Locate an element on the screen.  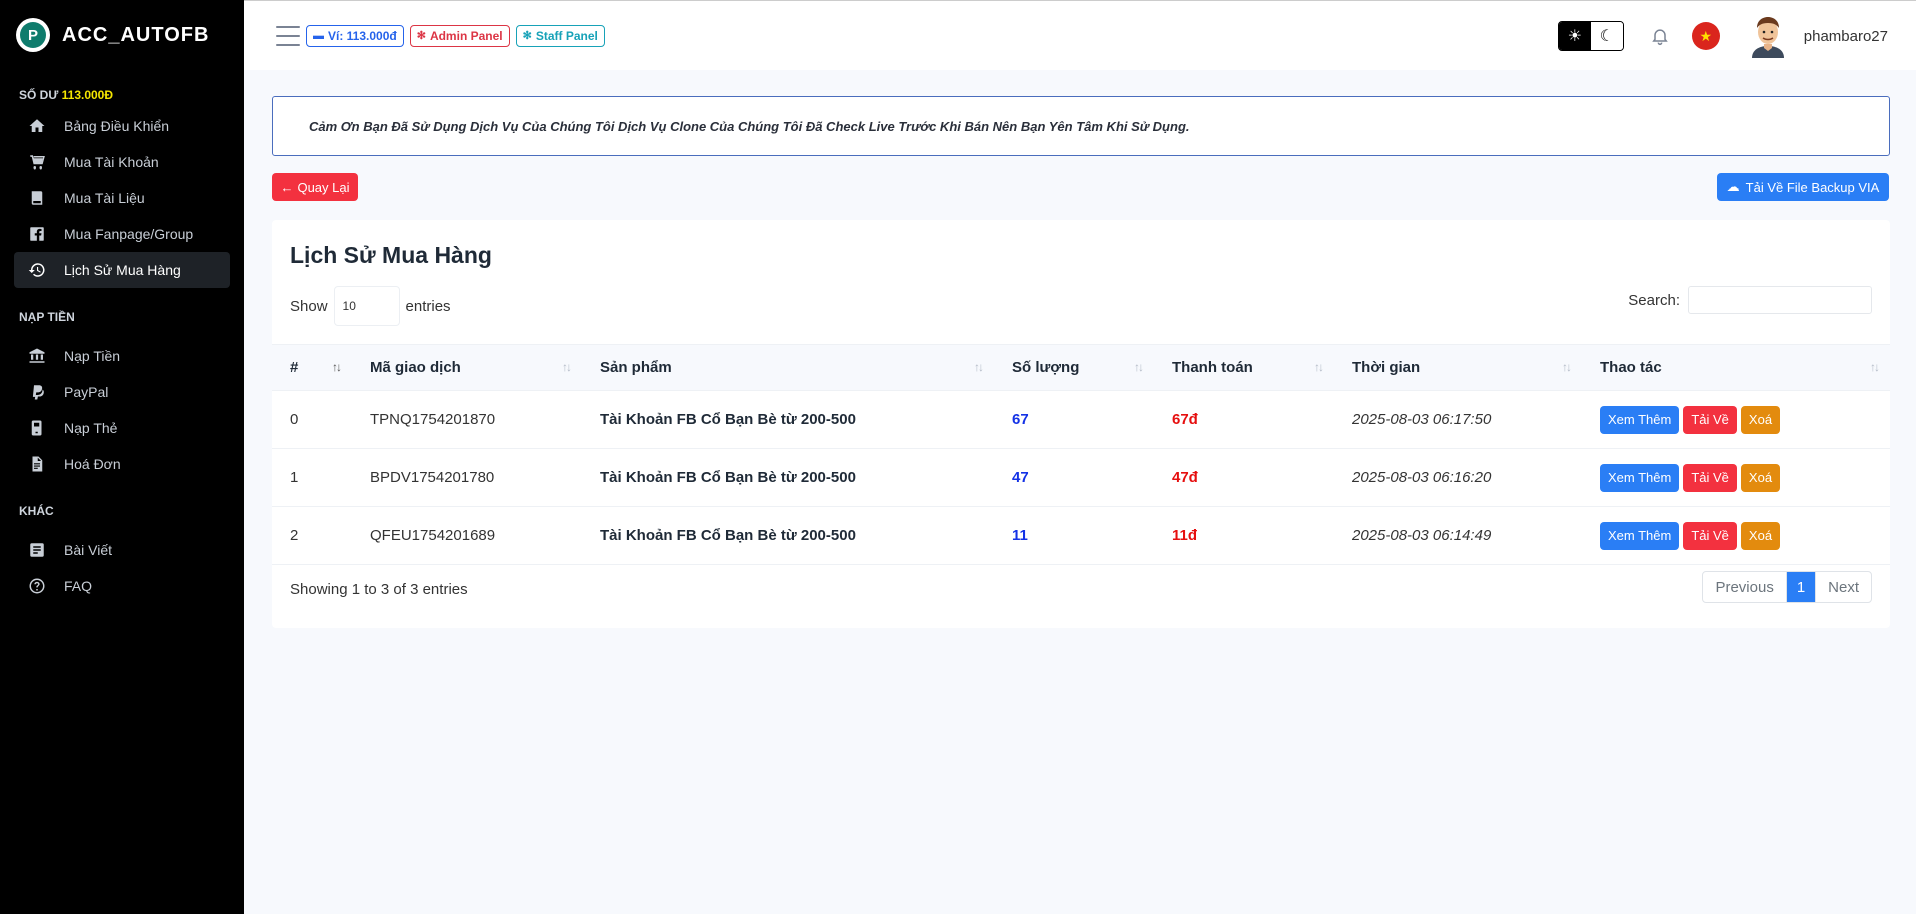
search-input is located at coordinates (1780, 300).